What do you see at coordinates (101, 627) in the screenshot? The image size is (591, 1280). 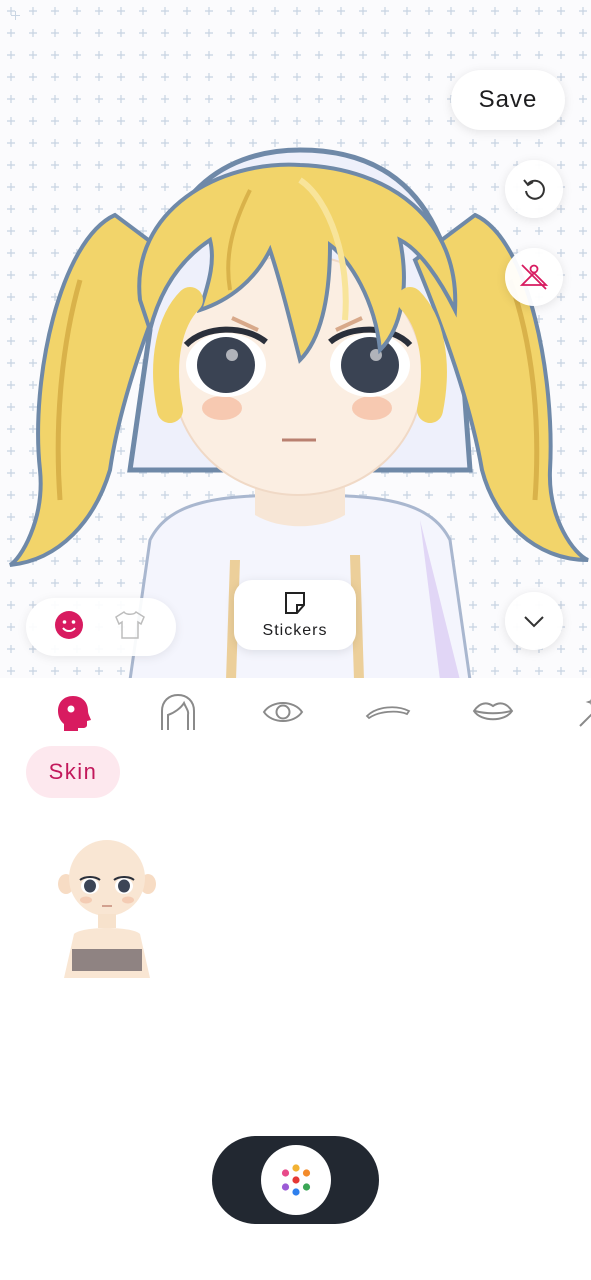 I see `mode-switch` at bounding box center [101, 627].